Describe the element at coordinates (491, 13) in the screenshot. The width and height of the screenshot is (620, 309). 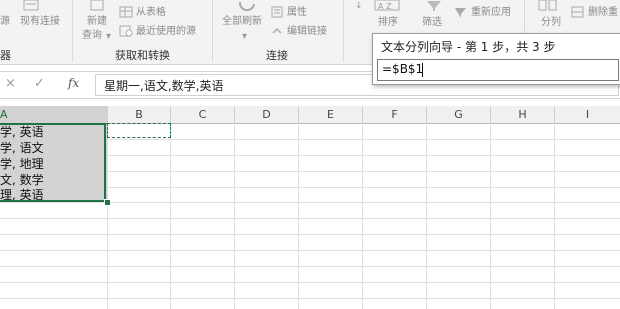
I see `reapply-button: 重新应用` at that location.